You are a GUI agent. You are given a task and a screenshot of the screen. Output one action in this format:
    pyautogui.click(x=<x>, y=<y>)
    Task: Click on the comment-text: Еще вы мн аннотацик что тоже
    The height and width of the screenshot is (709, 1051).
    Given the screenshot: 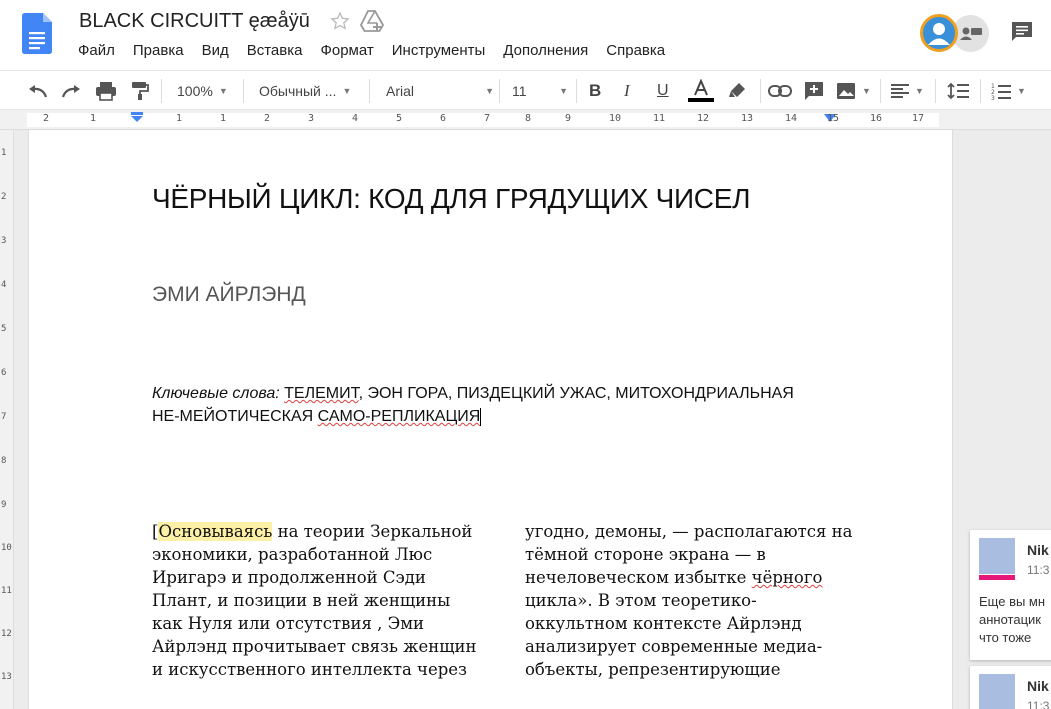 What is the action you would take?
    pyautogui.click(x=1012, y=619)
    